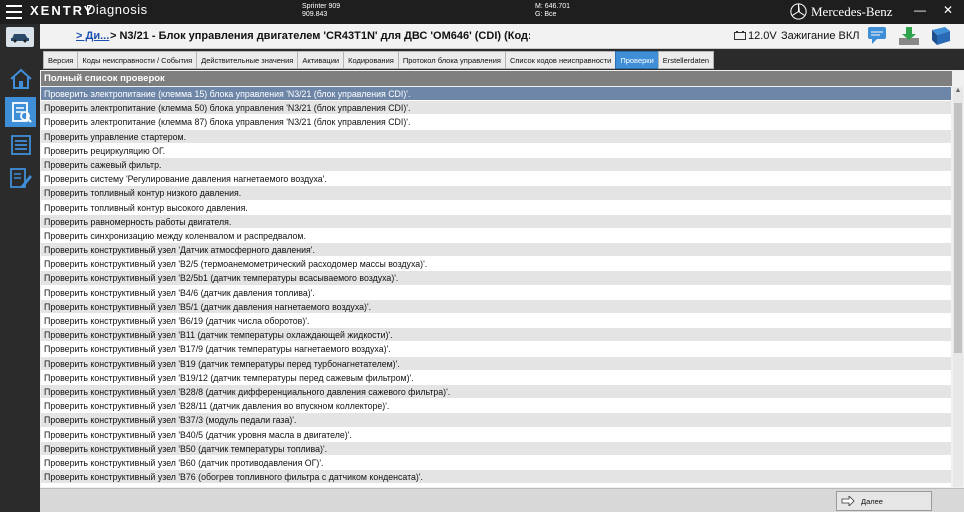  What do you see at coordinates (636, 60) in the screenshot?
I see `tab-7: Проверки` at bounding box center [636, 60].